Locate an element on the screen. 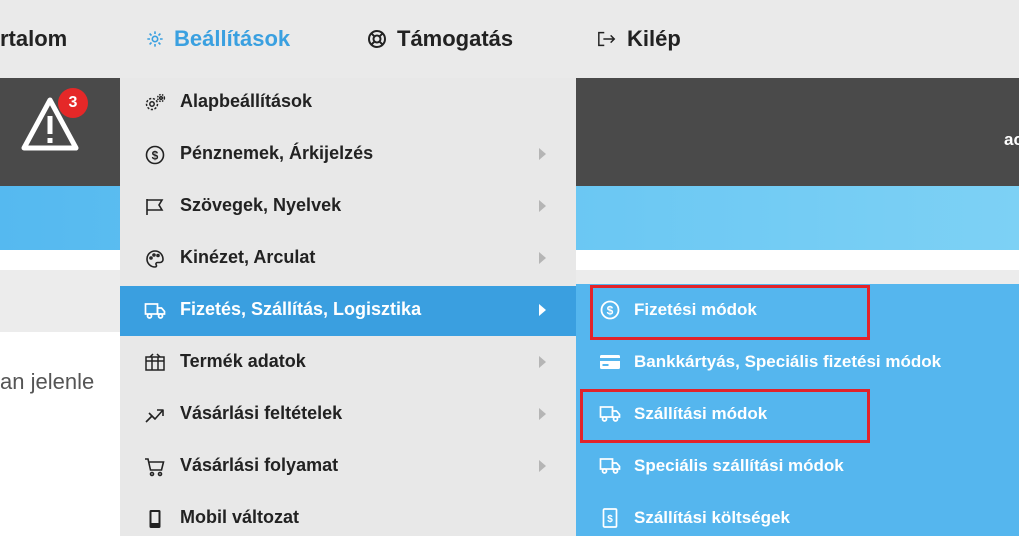 The width and height of the screenshot is (1019, 536). menu-item-fizetes-szallitas: Fizetés, Szállítás, Logisztika is located at coordinates (348, 311).